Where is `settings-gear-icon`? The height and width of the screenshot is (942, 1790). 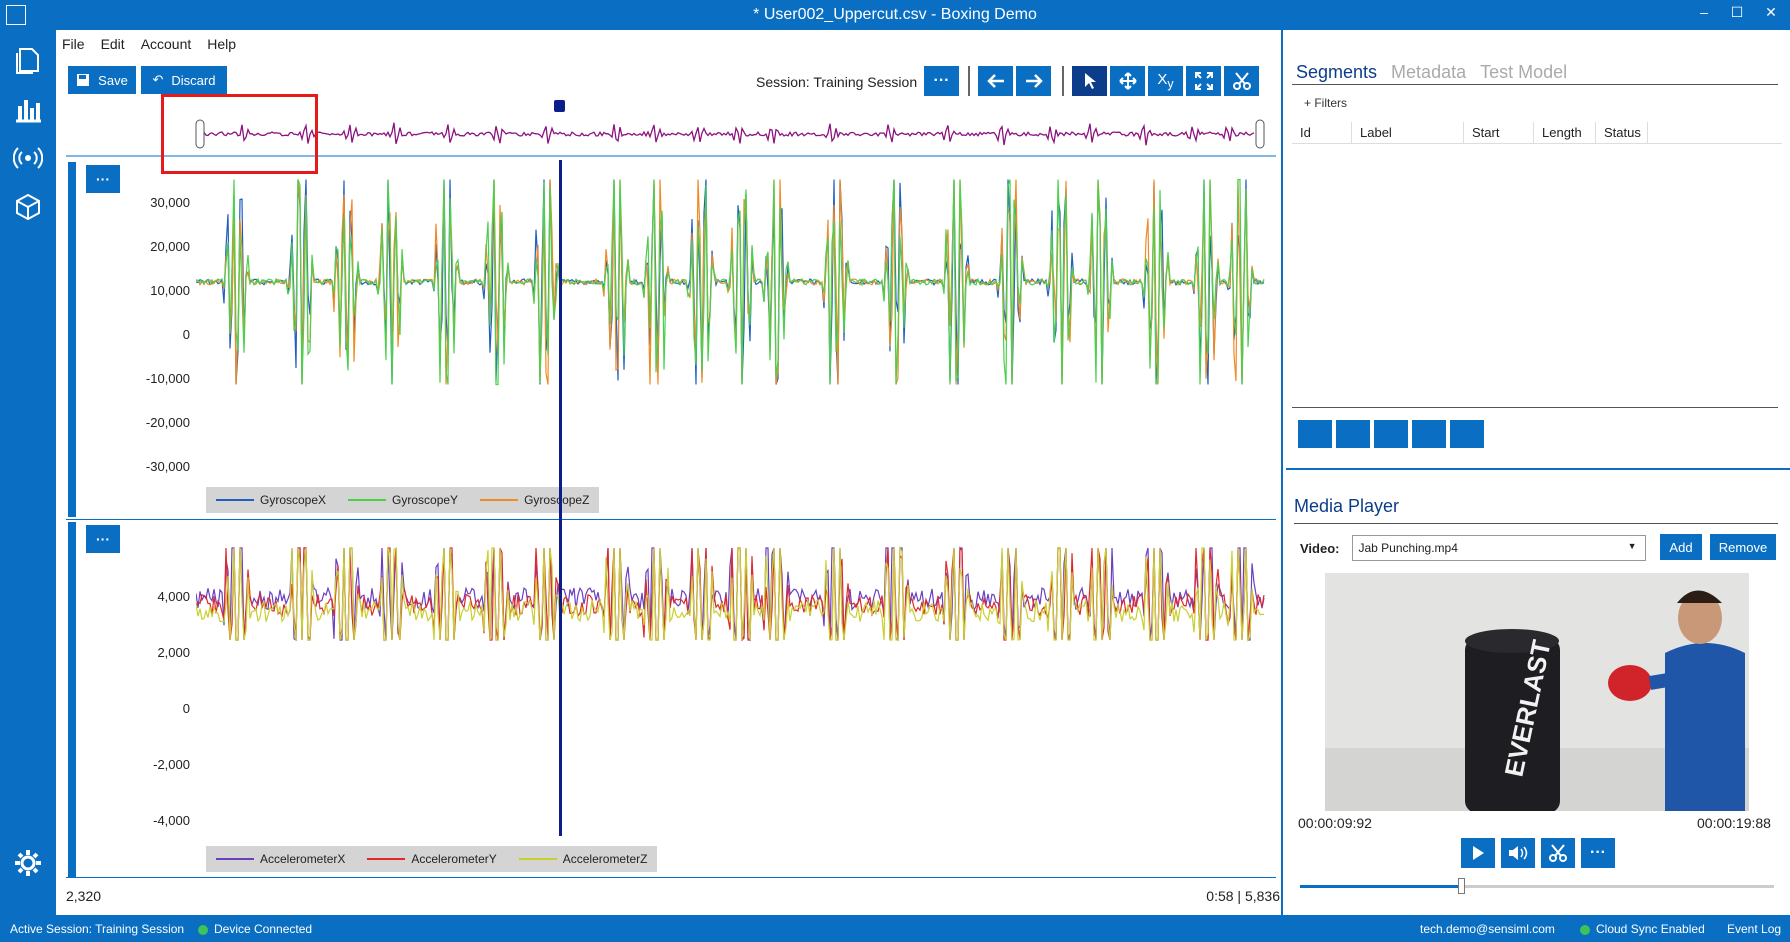
settings-gear-icon is located at coordinates (28, 863).